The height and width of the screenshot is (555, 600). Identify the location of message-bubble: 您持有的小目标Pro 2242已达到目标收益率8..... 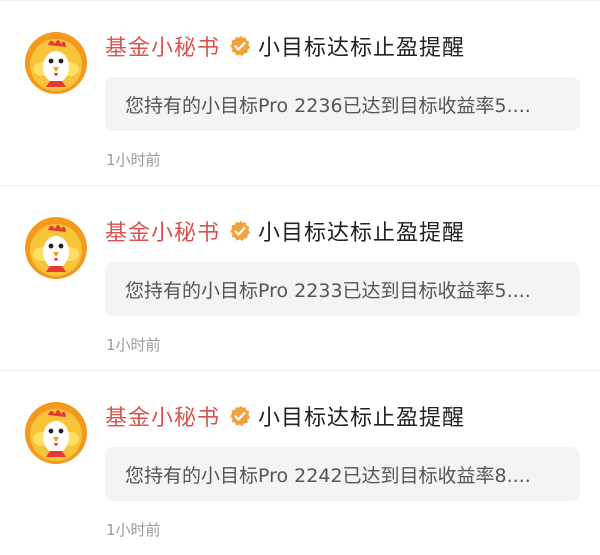
(342, 474).